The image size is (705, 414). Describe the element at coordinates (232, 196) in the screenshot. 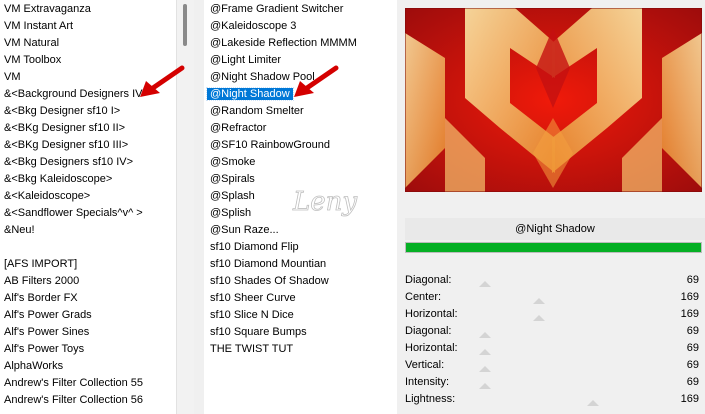

I see `filter-item-label: @Splash` at that location.